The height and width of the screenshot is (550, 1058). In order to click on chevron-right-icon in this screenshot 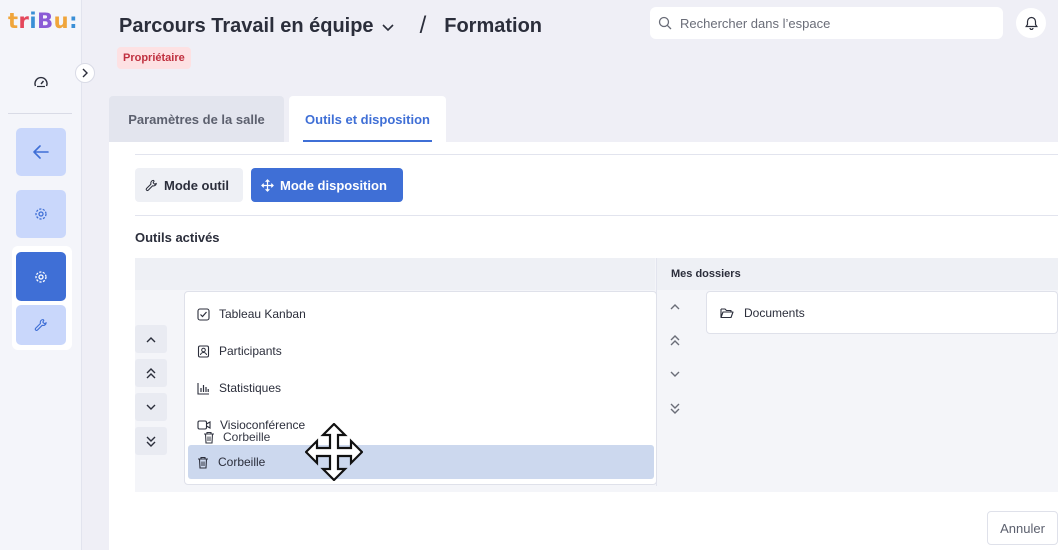, I will do `click(85, 73)`.